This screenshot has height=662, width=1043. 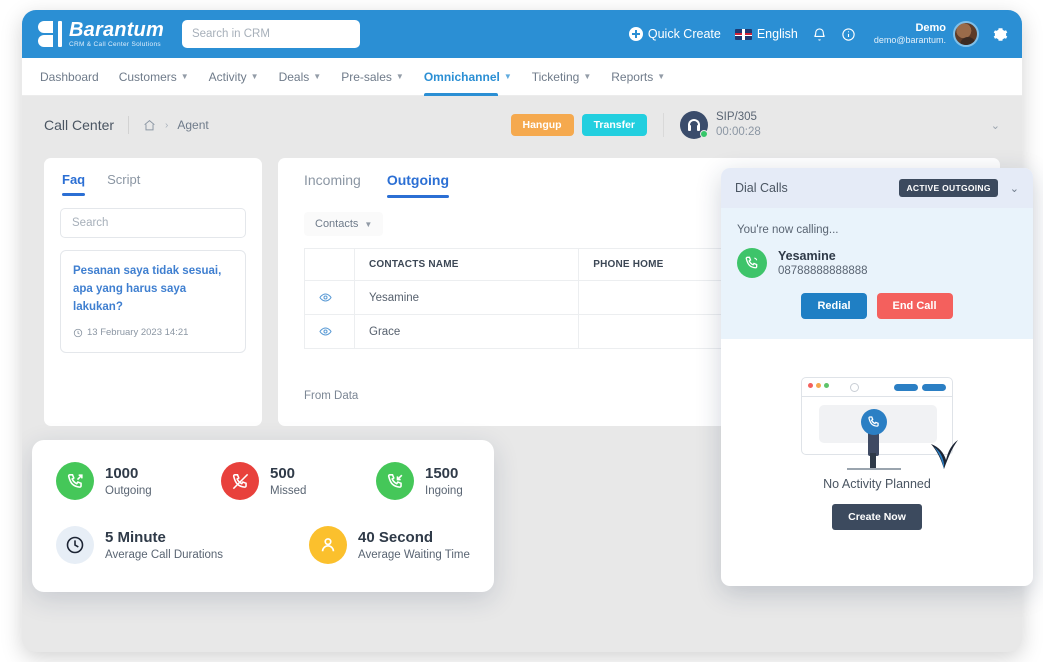 I want to click on stat-label: Average Waiting Time, so click(x=414, y=555).